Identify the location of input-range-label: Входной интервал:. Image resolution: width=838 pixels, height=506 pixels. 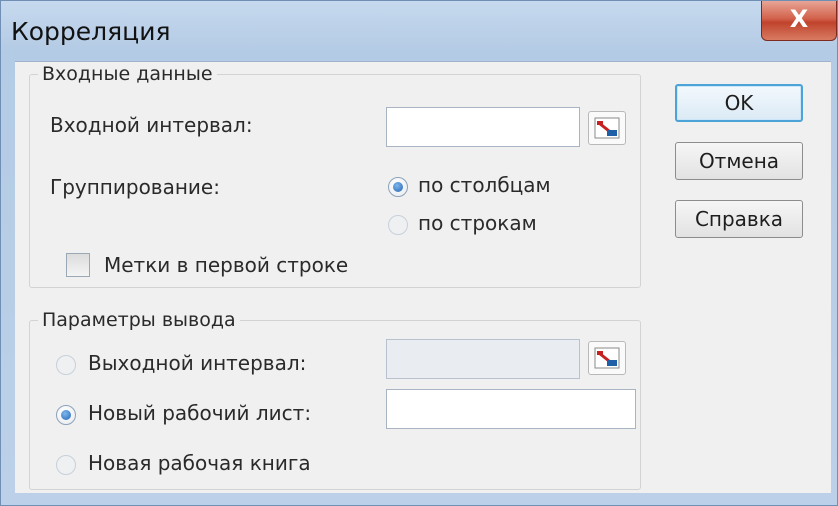
(151, 125).